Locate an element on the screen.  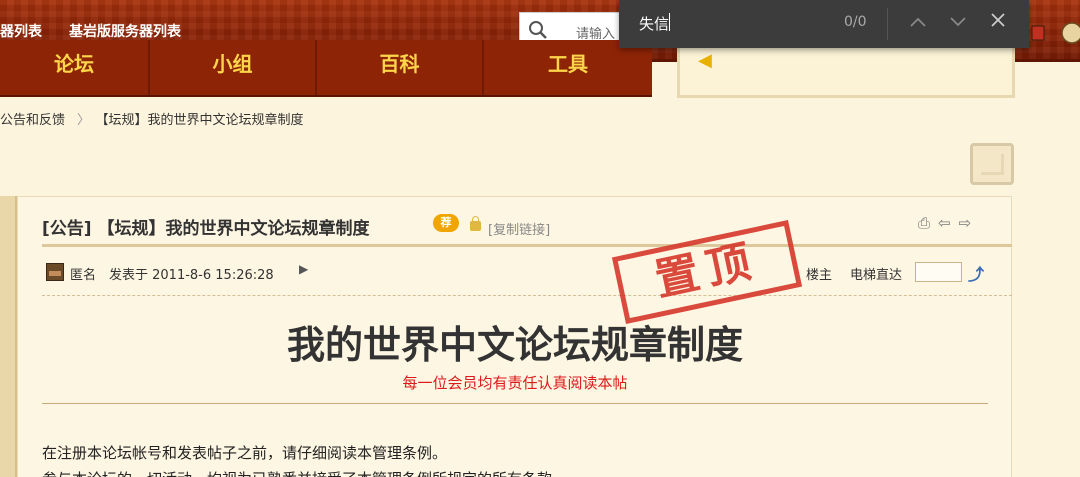
tab-groups: 小组 is located at coordinates (233, 67).